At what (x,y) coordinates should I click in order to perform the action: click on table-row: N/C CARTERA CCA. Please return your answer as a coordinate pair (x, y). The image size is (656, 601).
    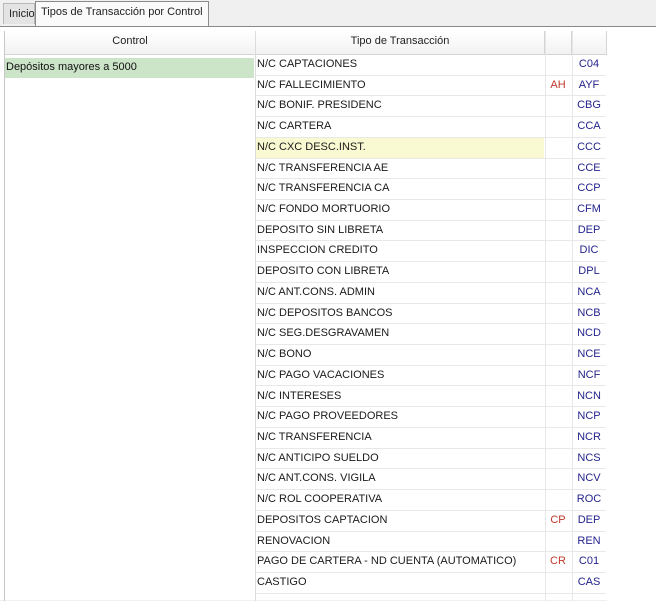
    Looking at the image, I should click on (431, 127).